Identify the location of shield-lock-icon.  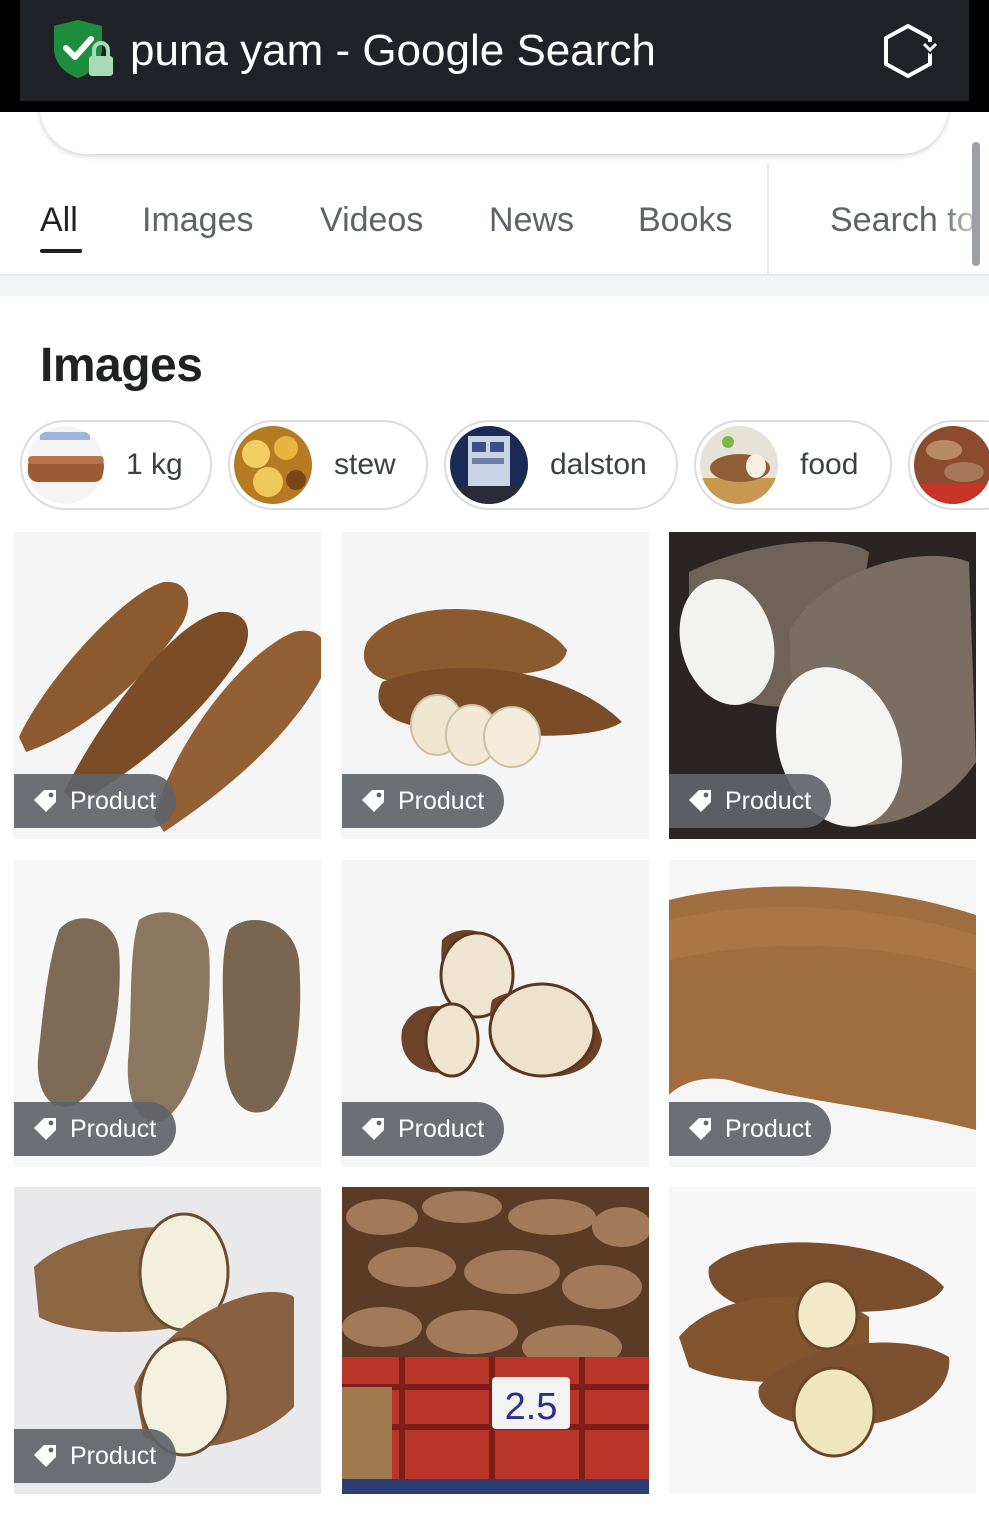
(83, 50).